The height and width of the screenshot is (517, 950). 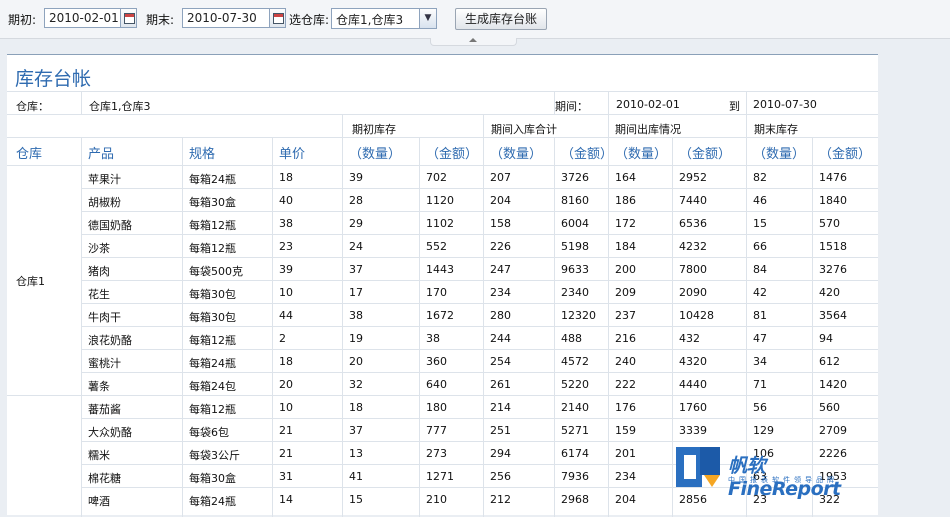 I want to click on table-cell: 1271, so click(x=440, y=476).